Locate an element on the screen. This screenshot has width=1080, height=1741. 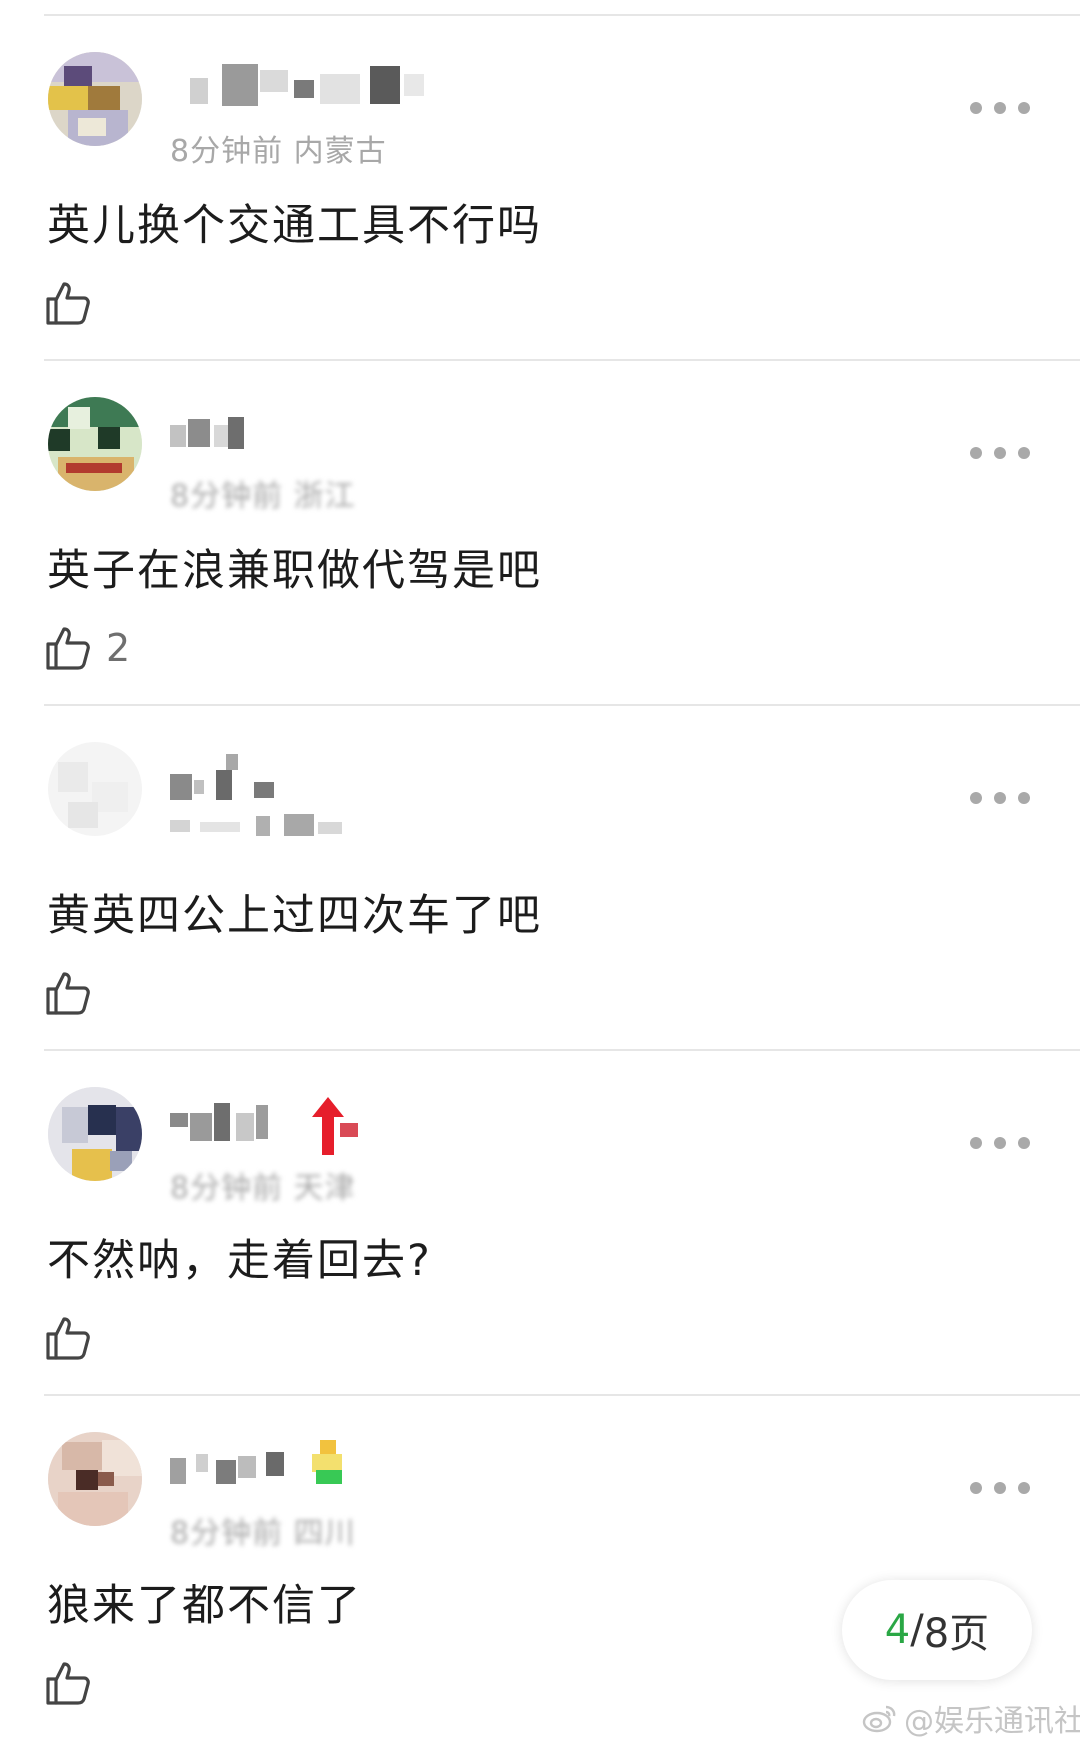
like-count: 2 is located at coordinates (118, 648).